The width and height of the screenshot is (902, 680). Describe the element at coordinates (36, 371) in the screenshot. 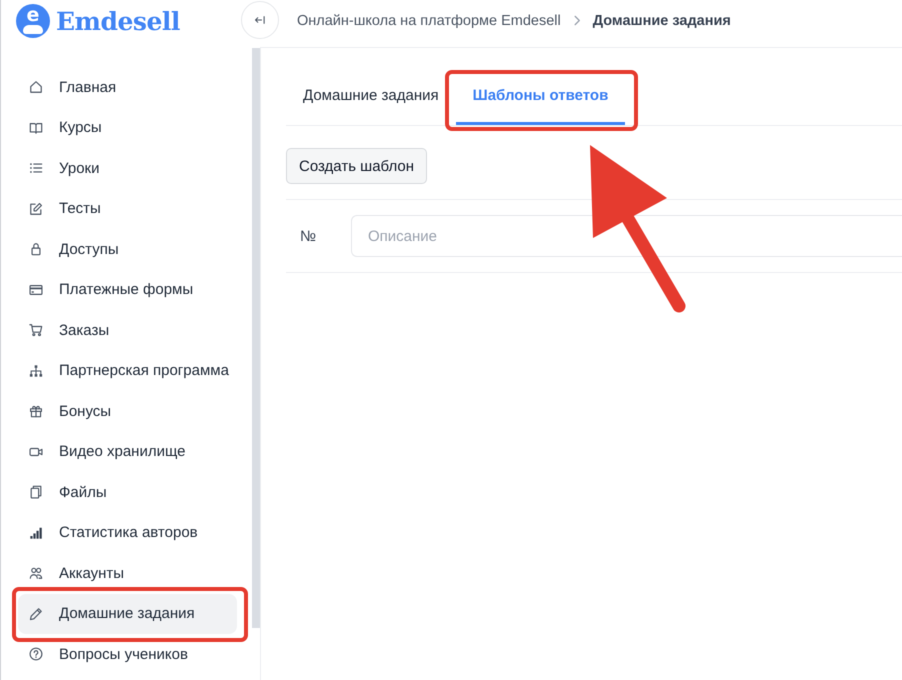

I see `hierarchy-icon` at that location.